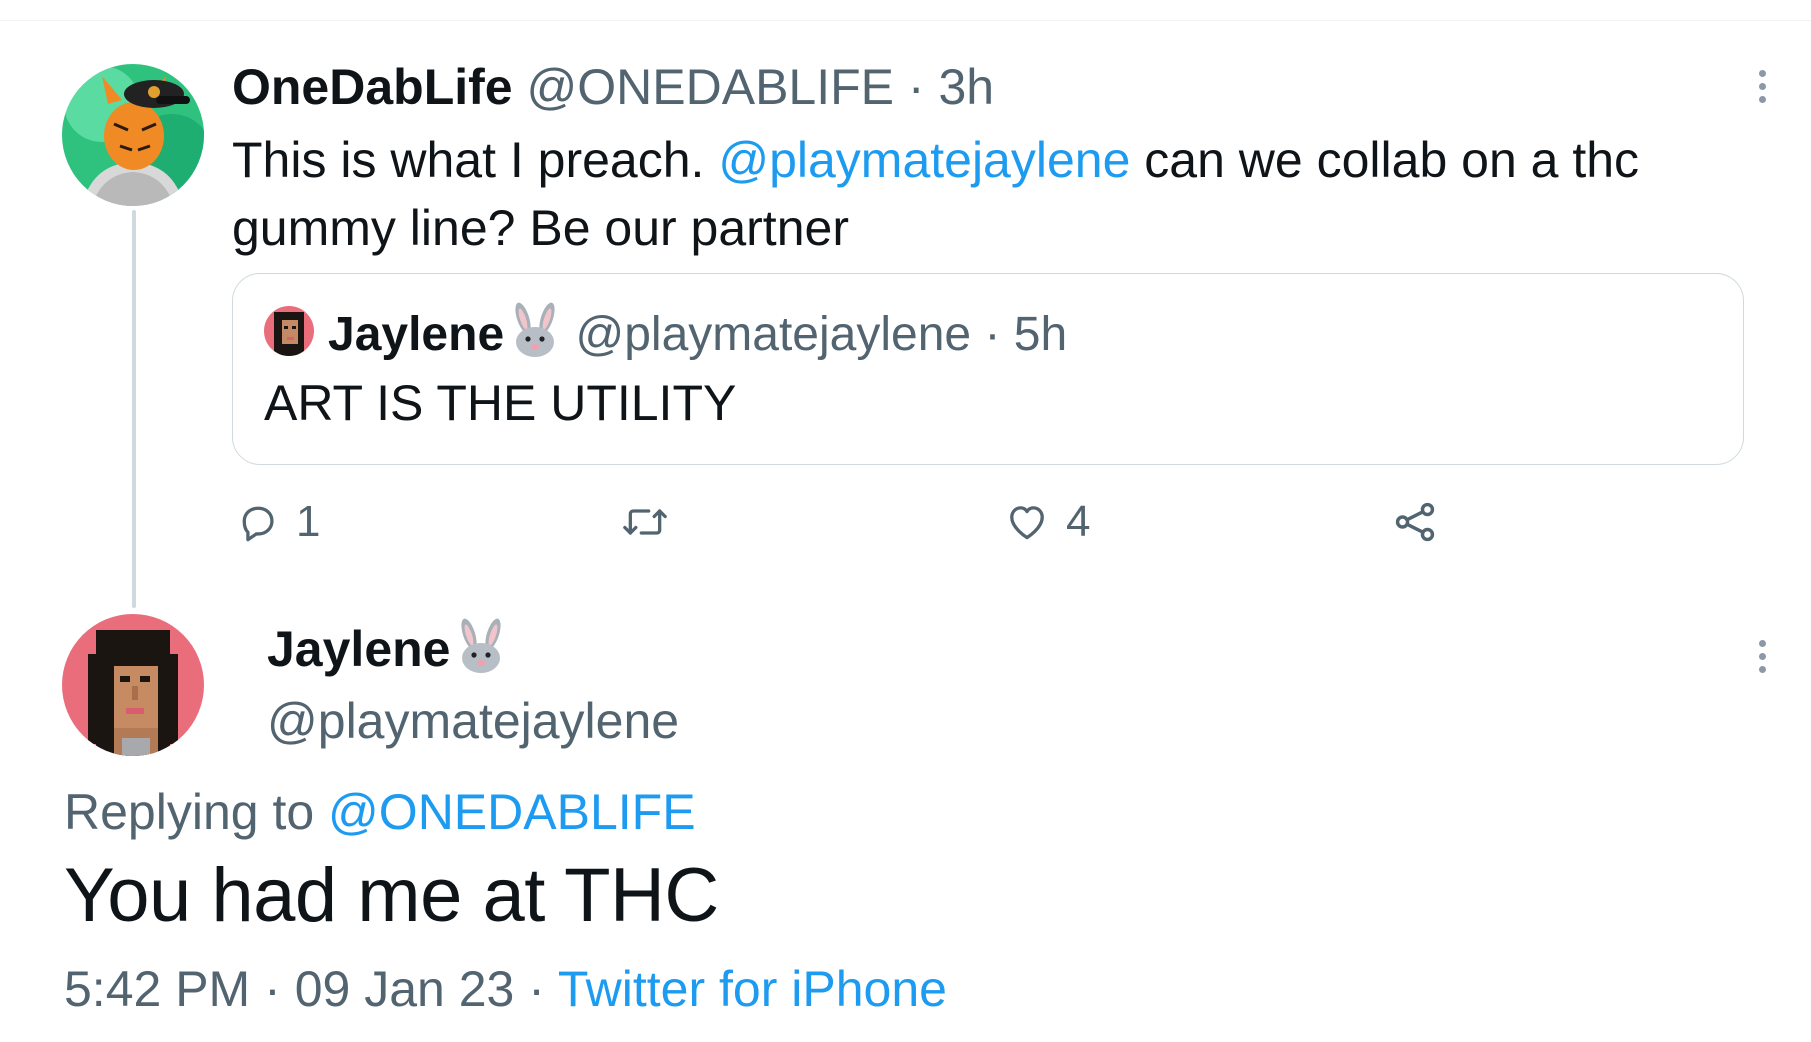 The width and height of the screenshot is (1811, 1042). Describe the element at coordinates (475, 160) in the screenshot. I see `tweet-text-before: This is what I preach.` at that location.